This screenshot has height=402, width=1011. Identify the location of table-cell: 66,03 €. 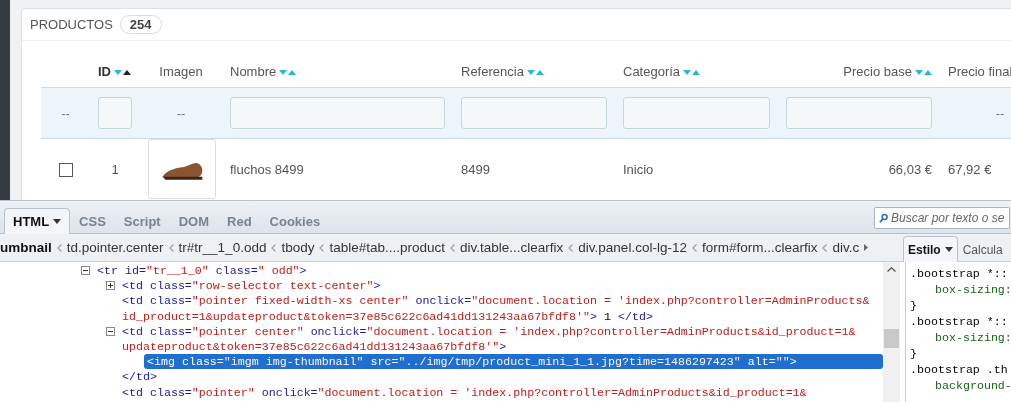
(910, 169).